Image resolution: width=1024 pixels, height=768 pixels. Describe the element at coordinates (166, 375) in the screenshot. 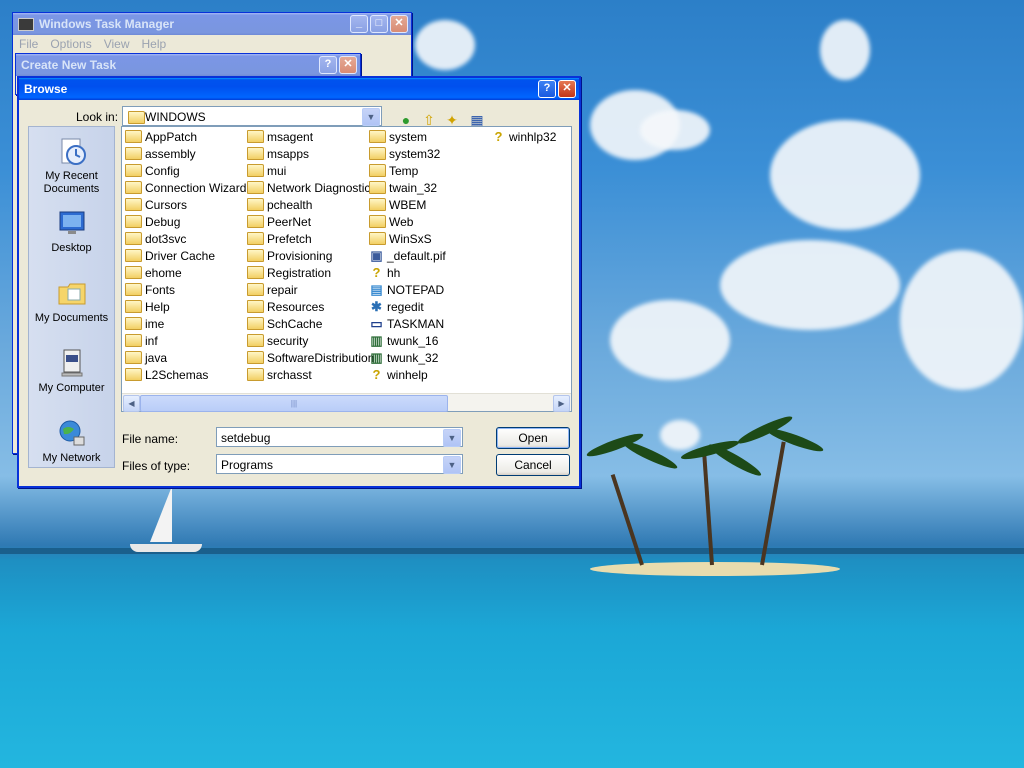

I see `file-list-item: L2Schemas` at that location.